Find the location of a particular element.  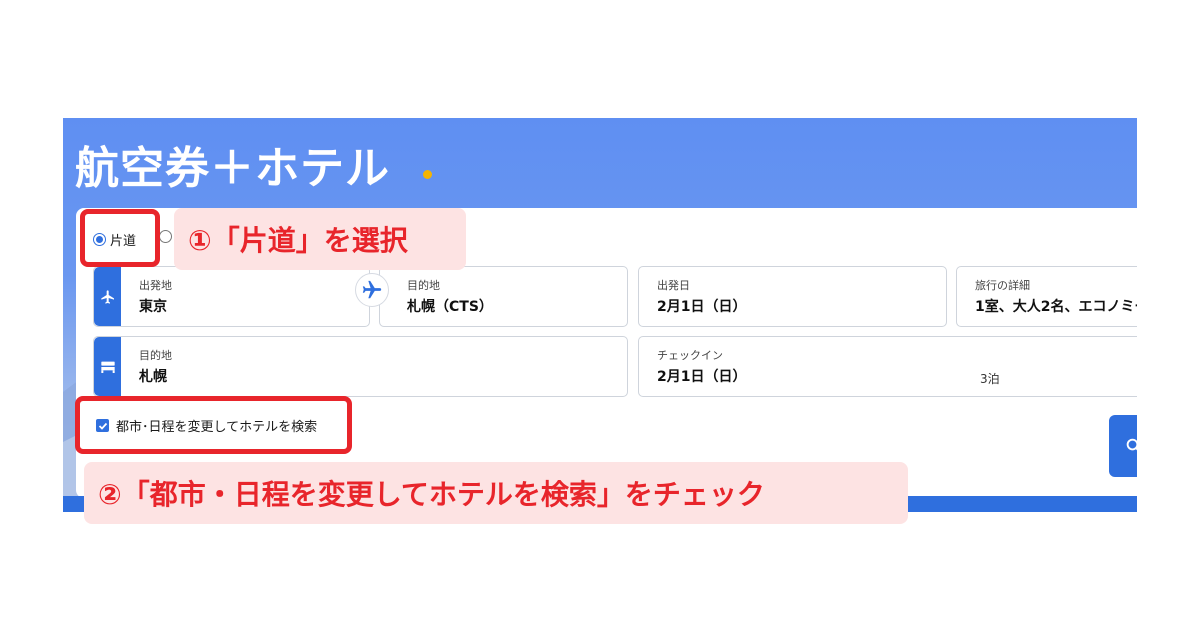

destination-label: 目的地 is located at coordinates (423, 285).